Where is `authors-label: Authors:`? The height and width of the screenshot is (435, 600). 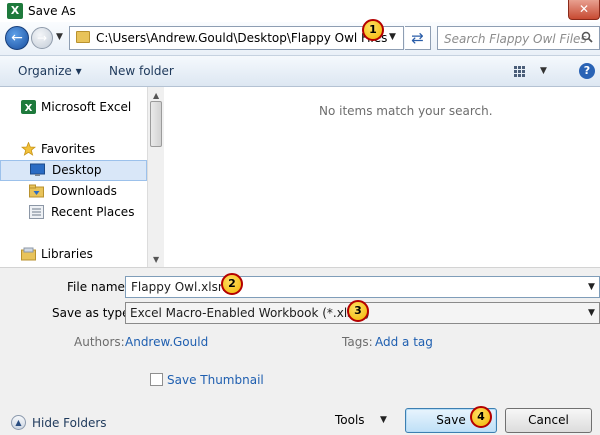
authors-label: Authors: is located at coordinates (99, 342).